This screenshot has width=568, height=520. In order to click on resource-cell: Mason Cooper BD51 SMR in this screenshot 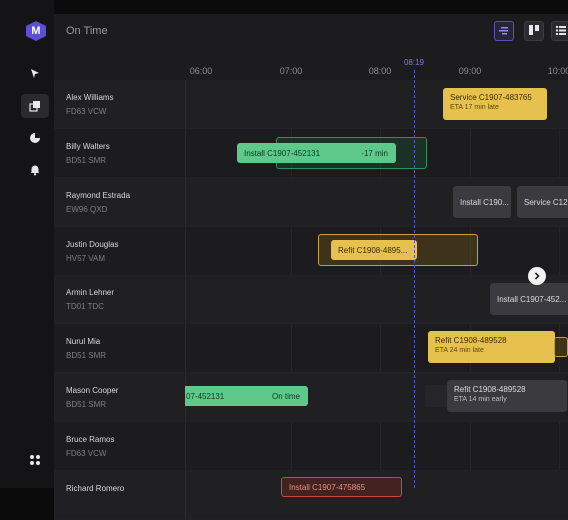, I will do `click(120, 397)`.